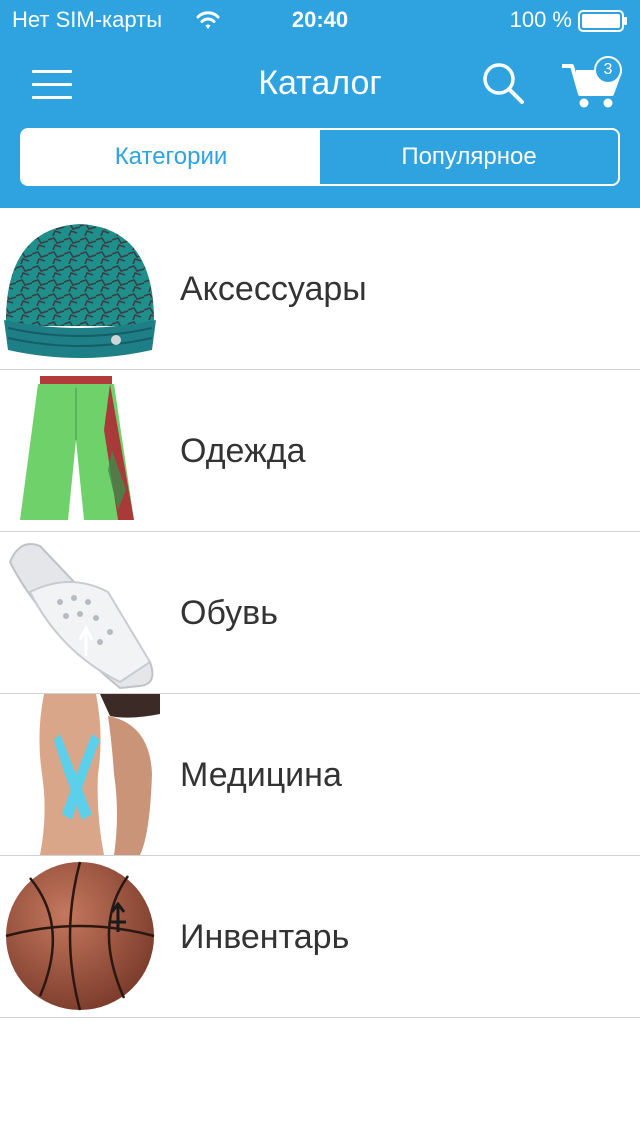  Describe the element at coordinates (608, 70) in the screenshot. I see `cart-count-badge: 3` at that location.